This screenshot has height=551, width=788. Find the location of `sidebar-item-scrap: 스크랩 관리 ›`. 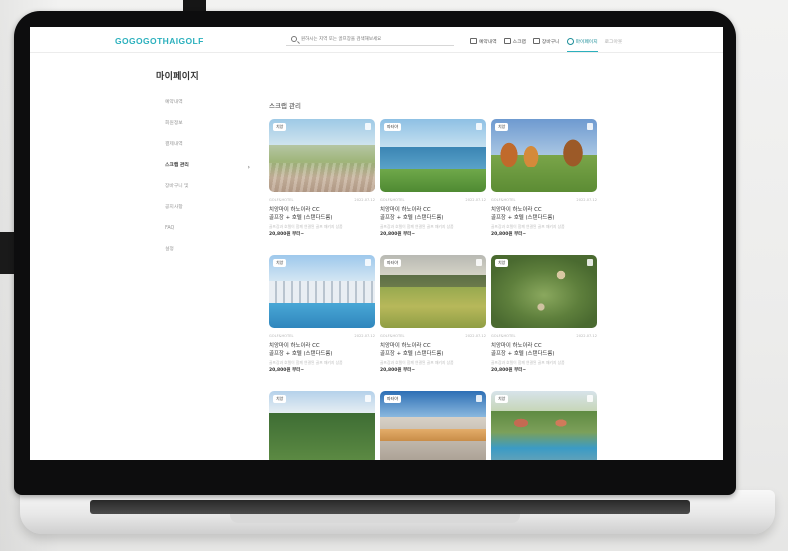

sidebar-item-scrap: 스크랩 관리 › is located at coordinates (212, 170).